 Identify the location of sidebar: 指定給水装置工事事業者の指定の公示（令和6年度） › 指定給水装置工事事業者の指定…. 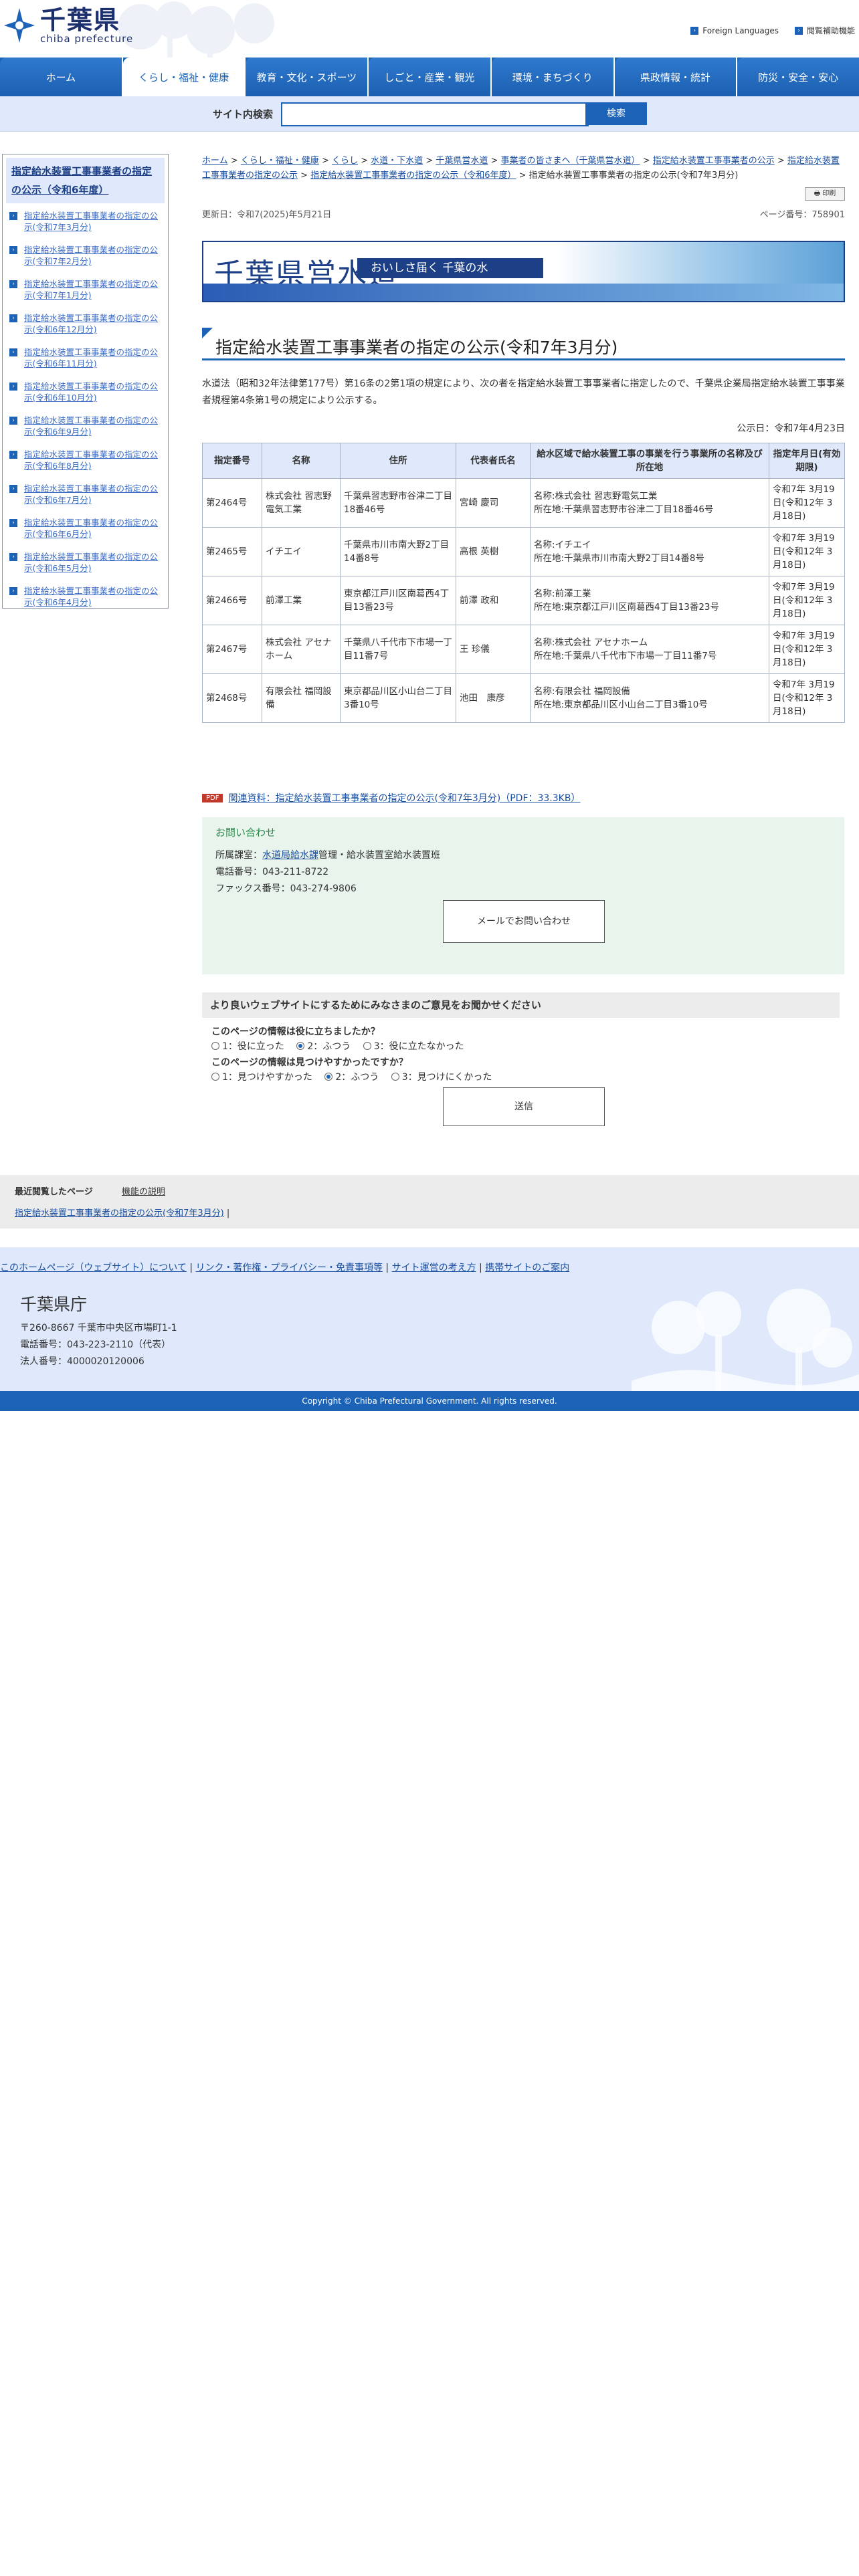
(86, 381).